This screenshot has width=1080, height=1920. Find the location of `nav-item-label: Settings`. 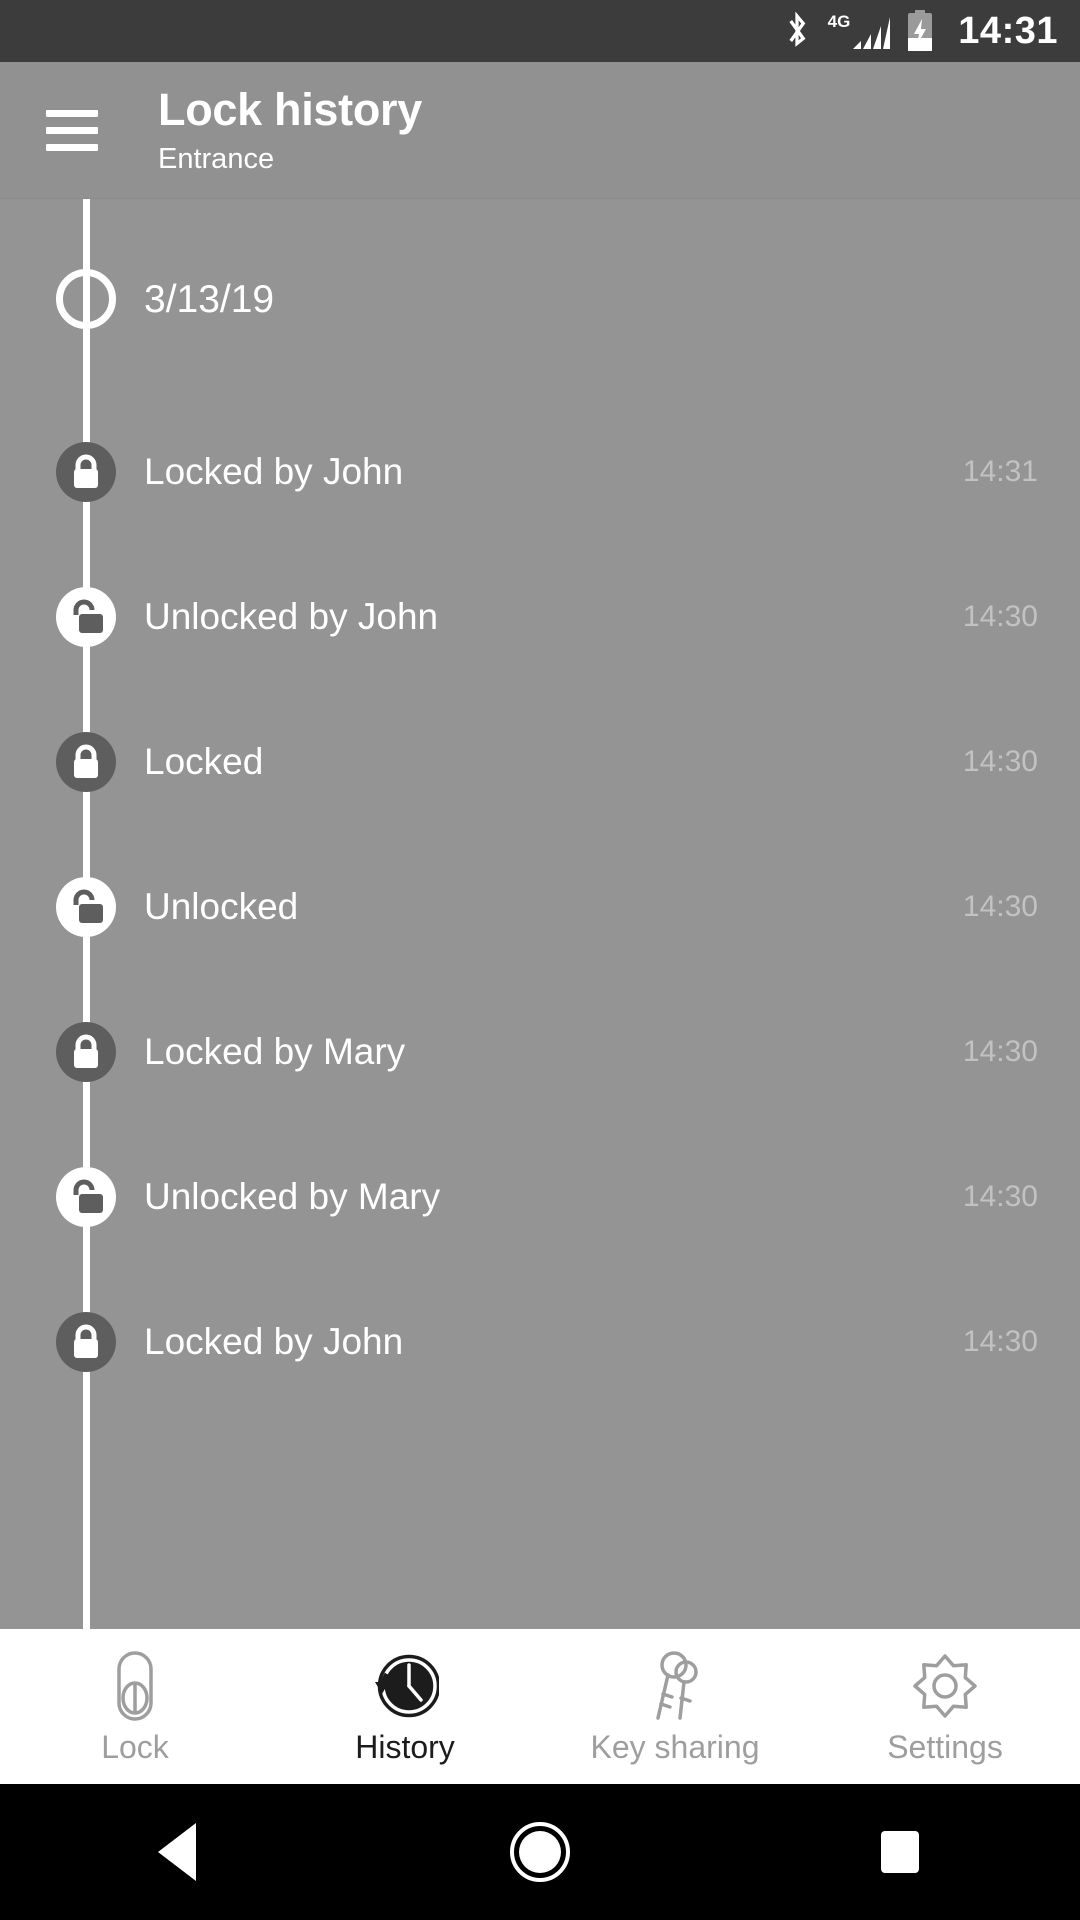

nav-item-label: Settings is located at coordinates (945, 1747).